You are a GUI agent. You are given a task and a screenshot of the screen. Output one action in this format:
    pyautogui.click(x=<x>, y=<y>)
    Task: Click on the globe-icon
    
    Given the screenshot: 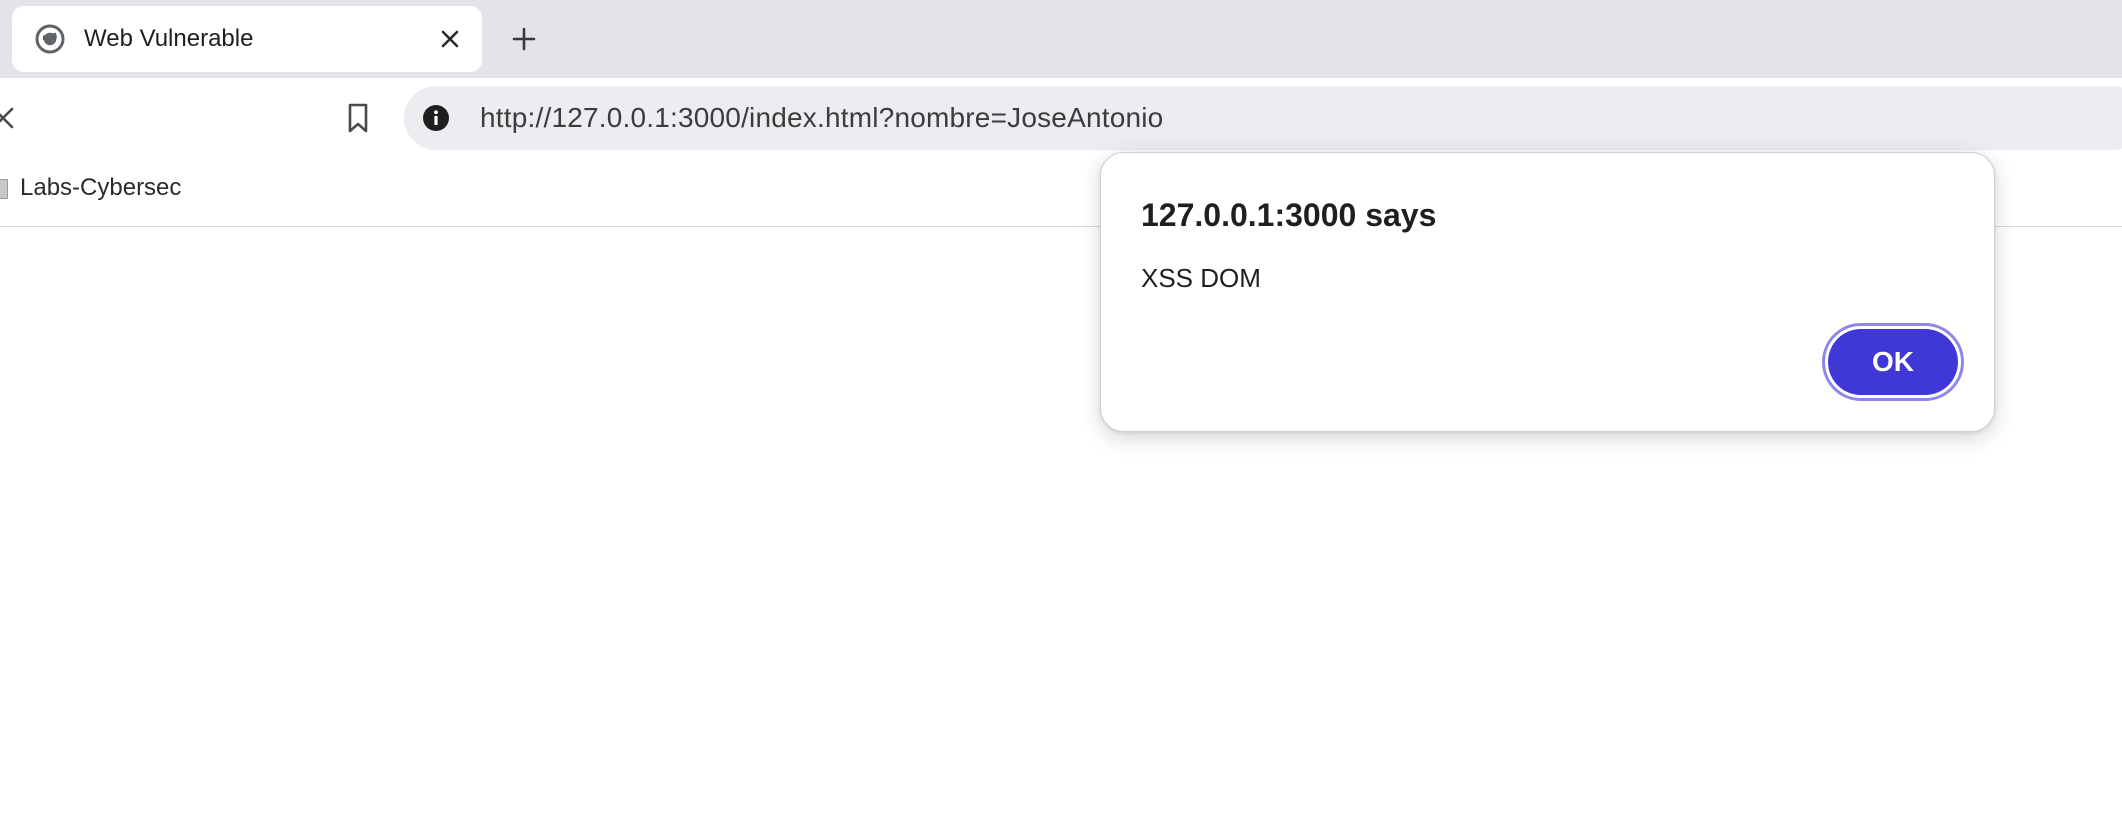 What is the action you would take?
    pyautogui.click(x=50, y=39)
    